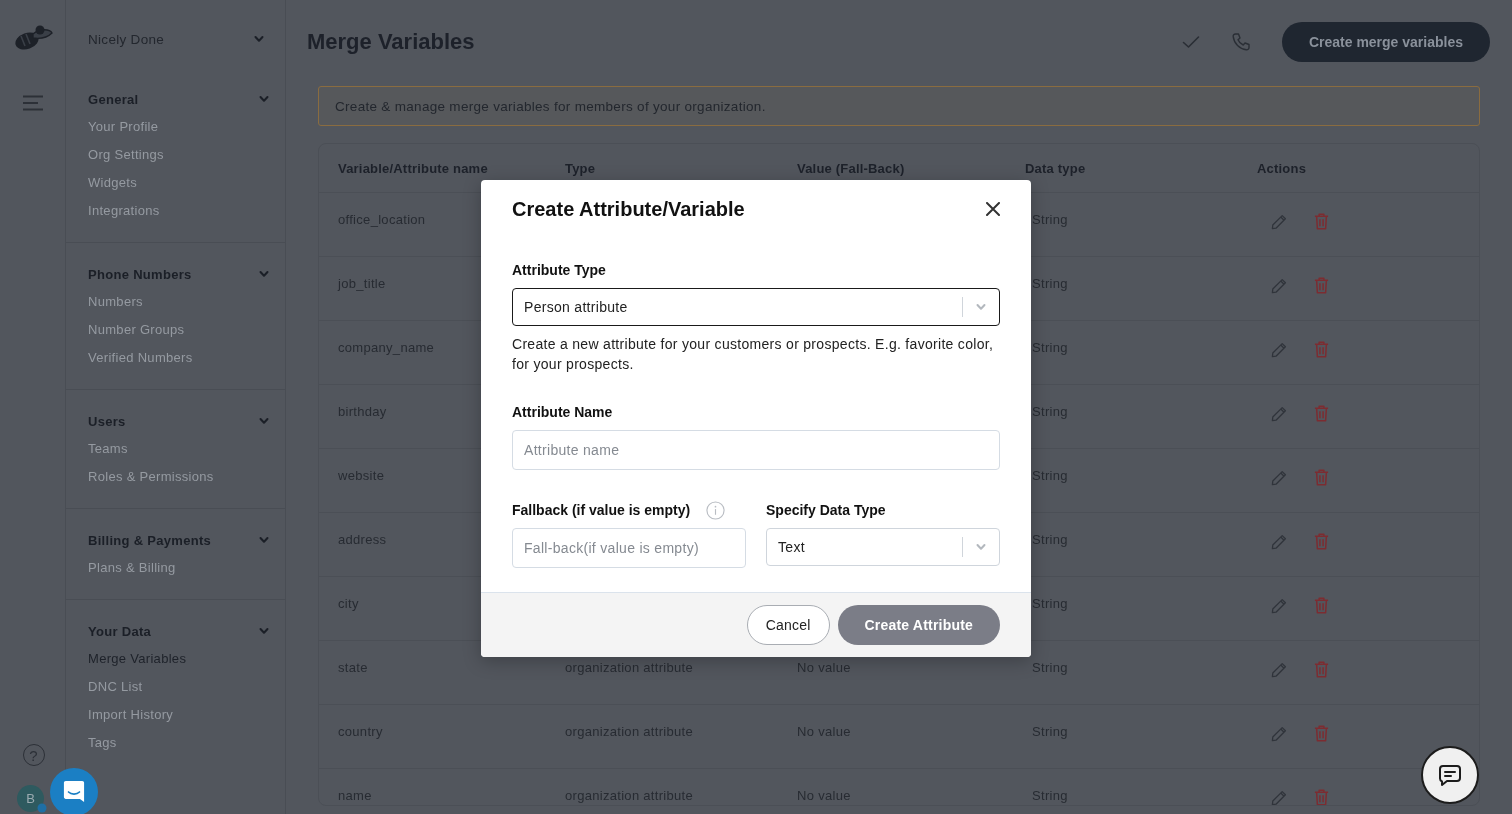 The height and width of the screenshot is (814, 1512). I want to click on field-label: Attribute Name, so click(562, 412).